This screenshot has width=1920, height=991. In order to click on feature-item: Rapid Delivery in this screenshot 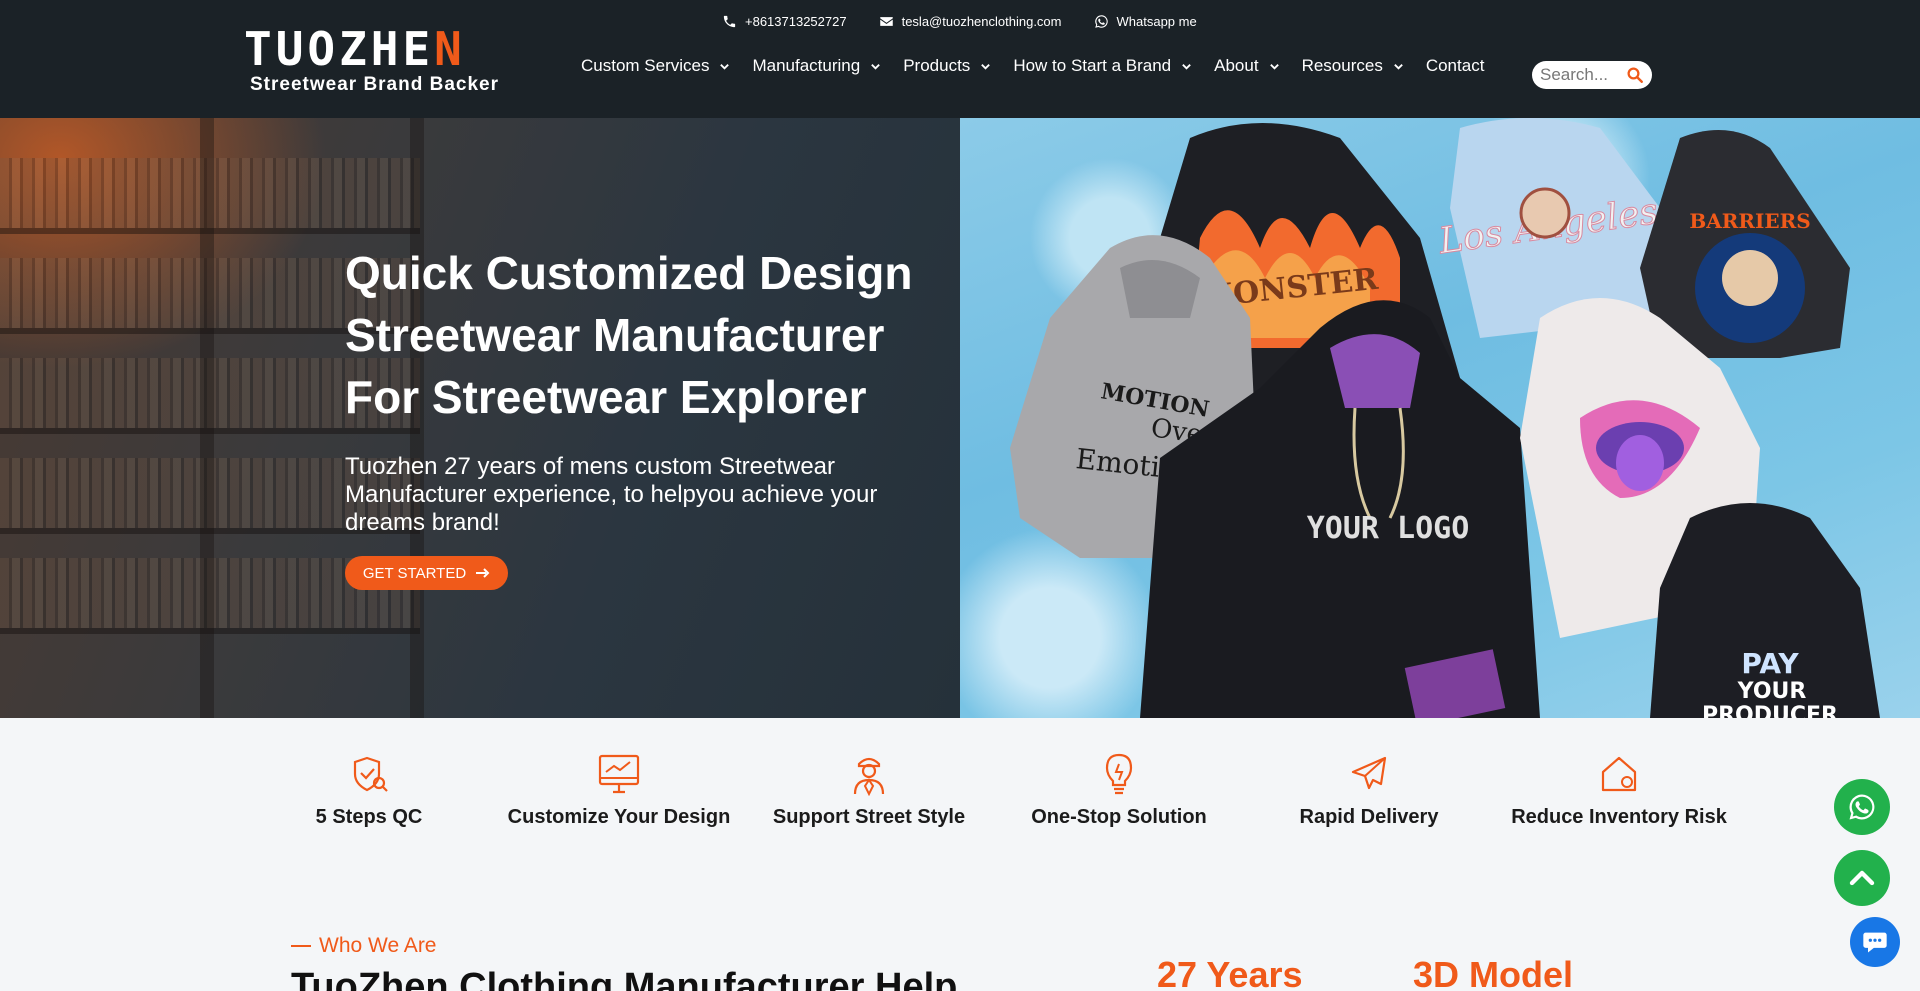, I will do `click(1369, 790)`.